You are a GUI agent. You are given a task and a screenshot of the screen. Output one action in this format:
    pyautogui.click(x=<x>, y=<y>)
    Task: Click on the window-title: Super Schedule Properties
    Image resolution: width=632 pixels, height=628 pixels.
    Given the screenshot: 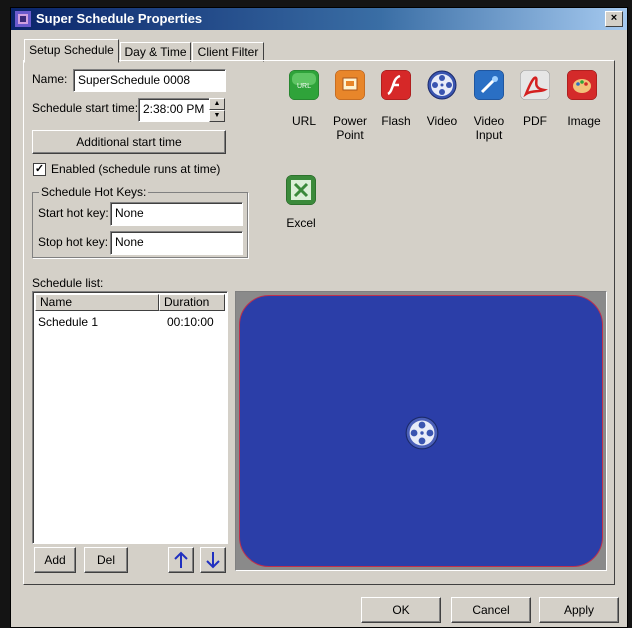 What is the action you would take?
    pyautogui.click(x=119, y=18)
    